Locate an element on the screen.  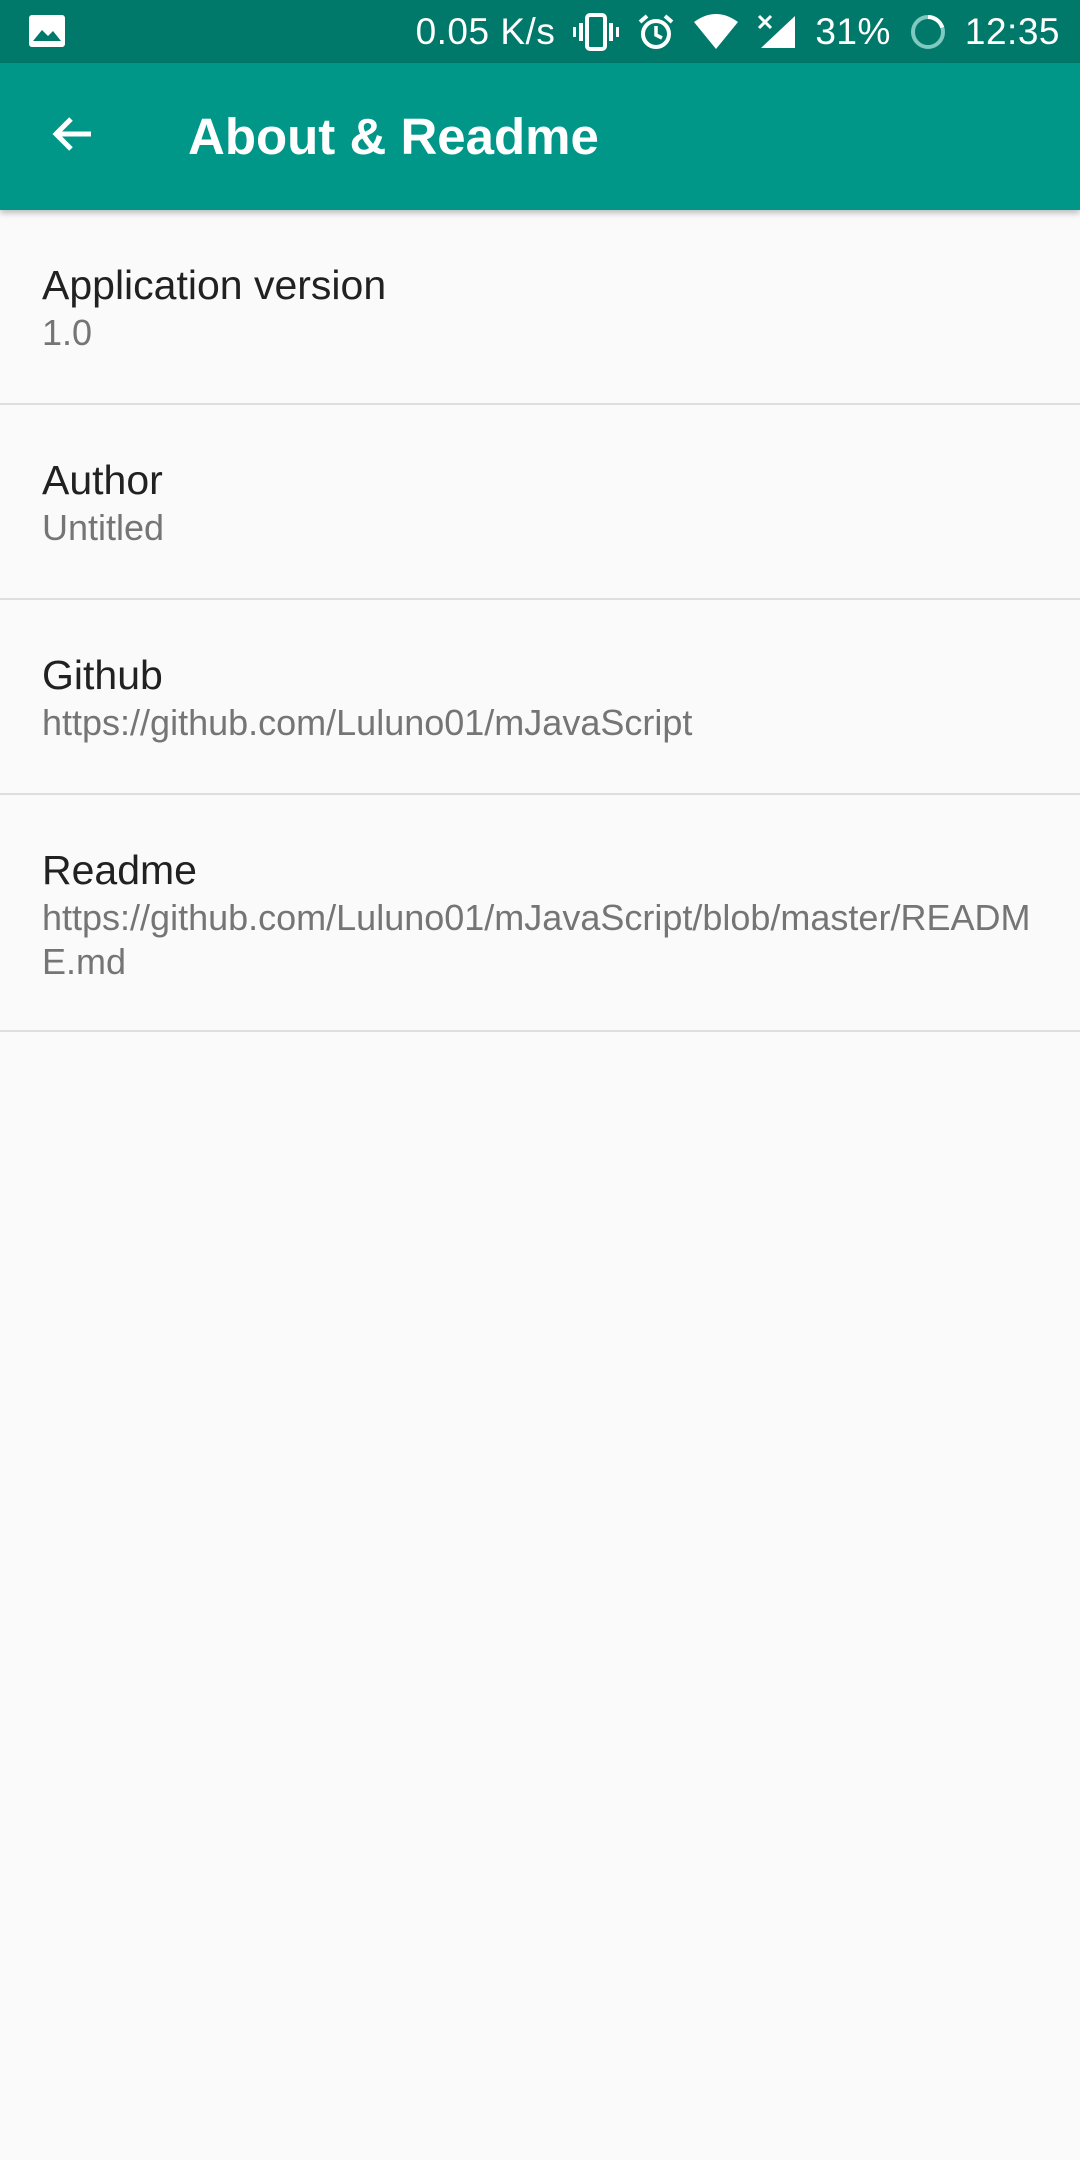
wifi-icon is located at coordinates (716, 31).